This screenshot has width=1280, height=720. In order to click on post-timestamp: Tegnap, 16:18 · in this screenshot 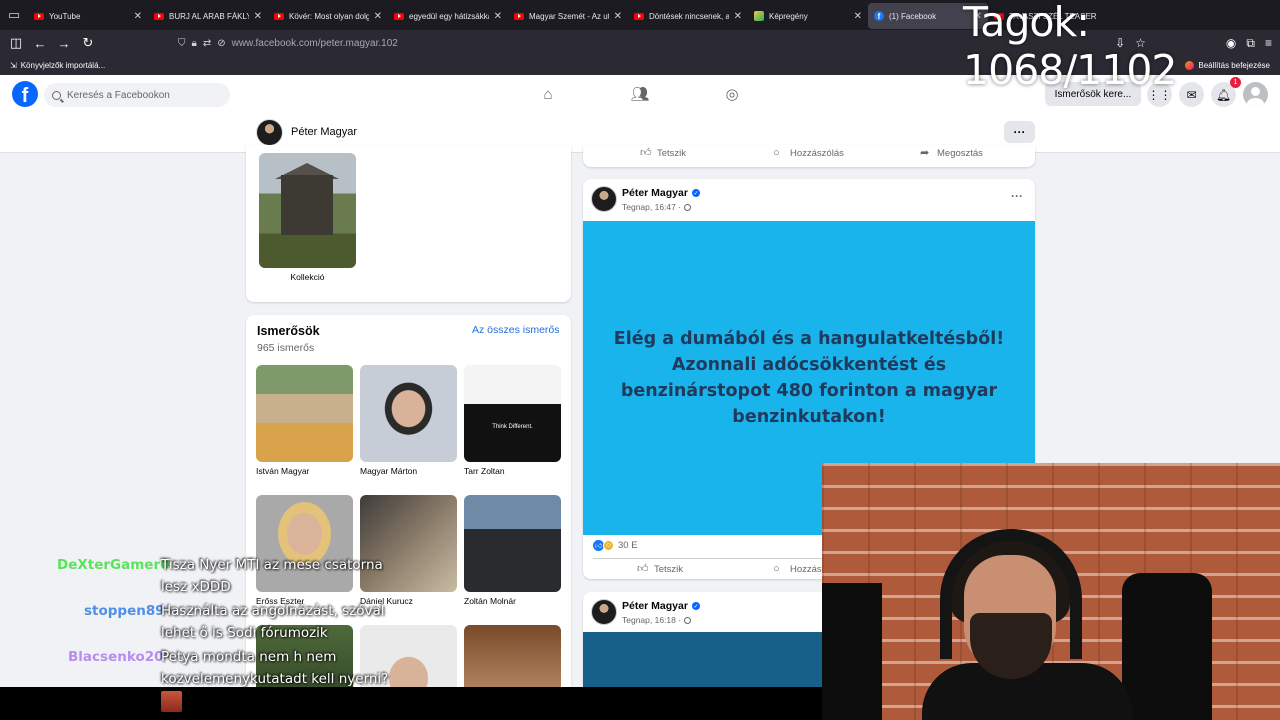, I will do `click(657, 620)`.